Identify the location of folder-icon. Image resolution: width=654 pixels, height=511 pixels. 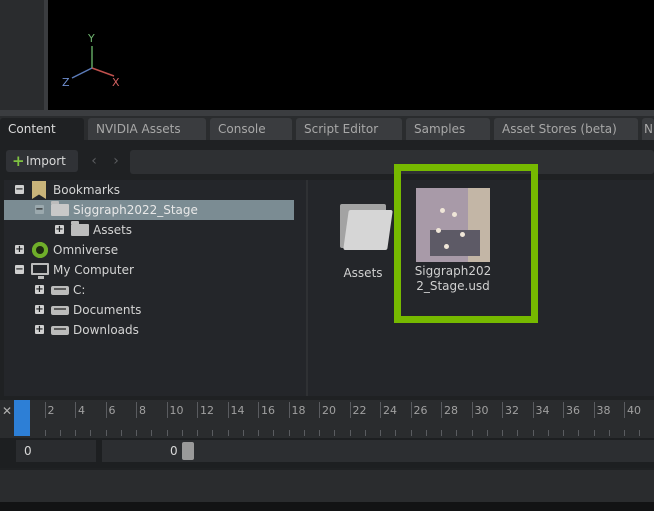
(60, 208).